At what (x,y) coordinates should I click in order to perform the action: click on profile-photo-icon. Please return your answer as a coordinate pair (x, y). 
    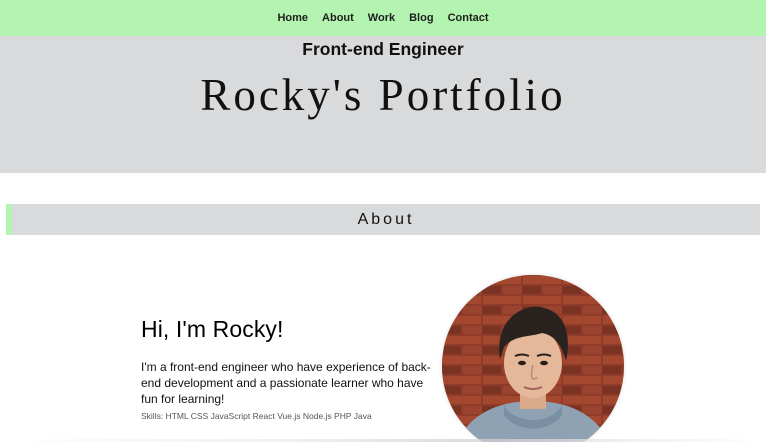
    Looking at the image, I should click on (533, 358).